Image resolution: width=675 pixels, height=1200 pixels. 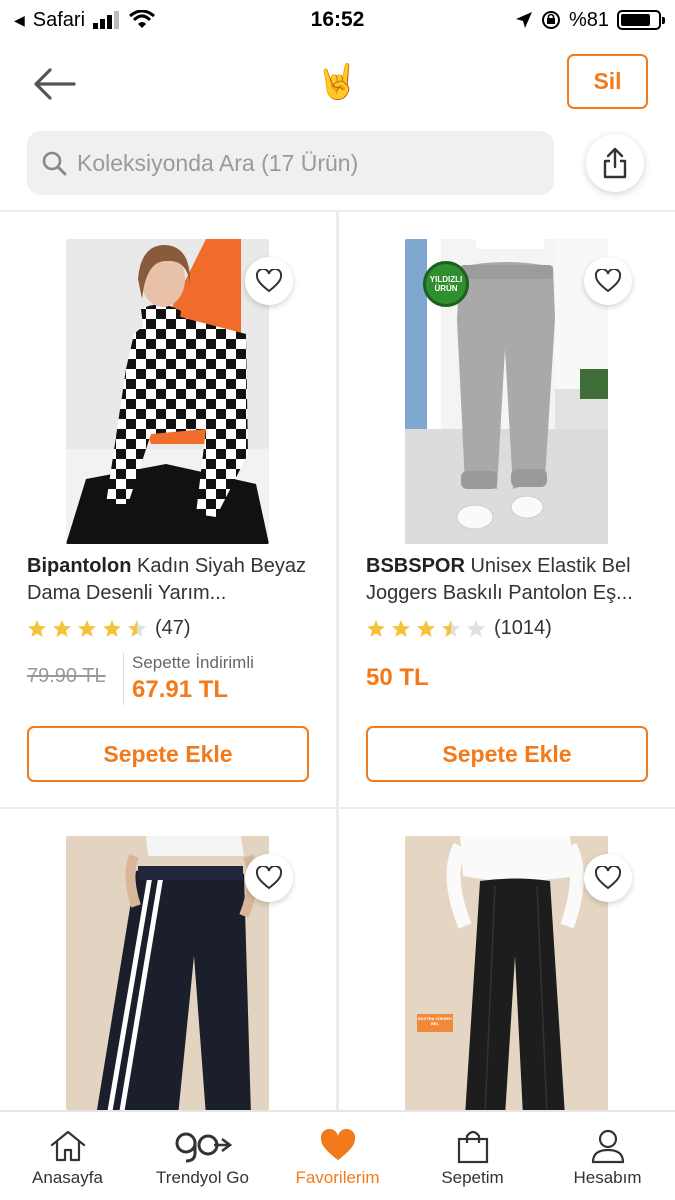 What do you see at coordinates (337, 808) in the screenshot?
I see `row-divider` at bounding box center [337, 808].